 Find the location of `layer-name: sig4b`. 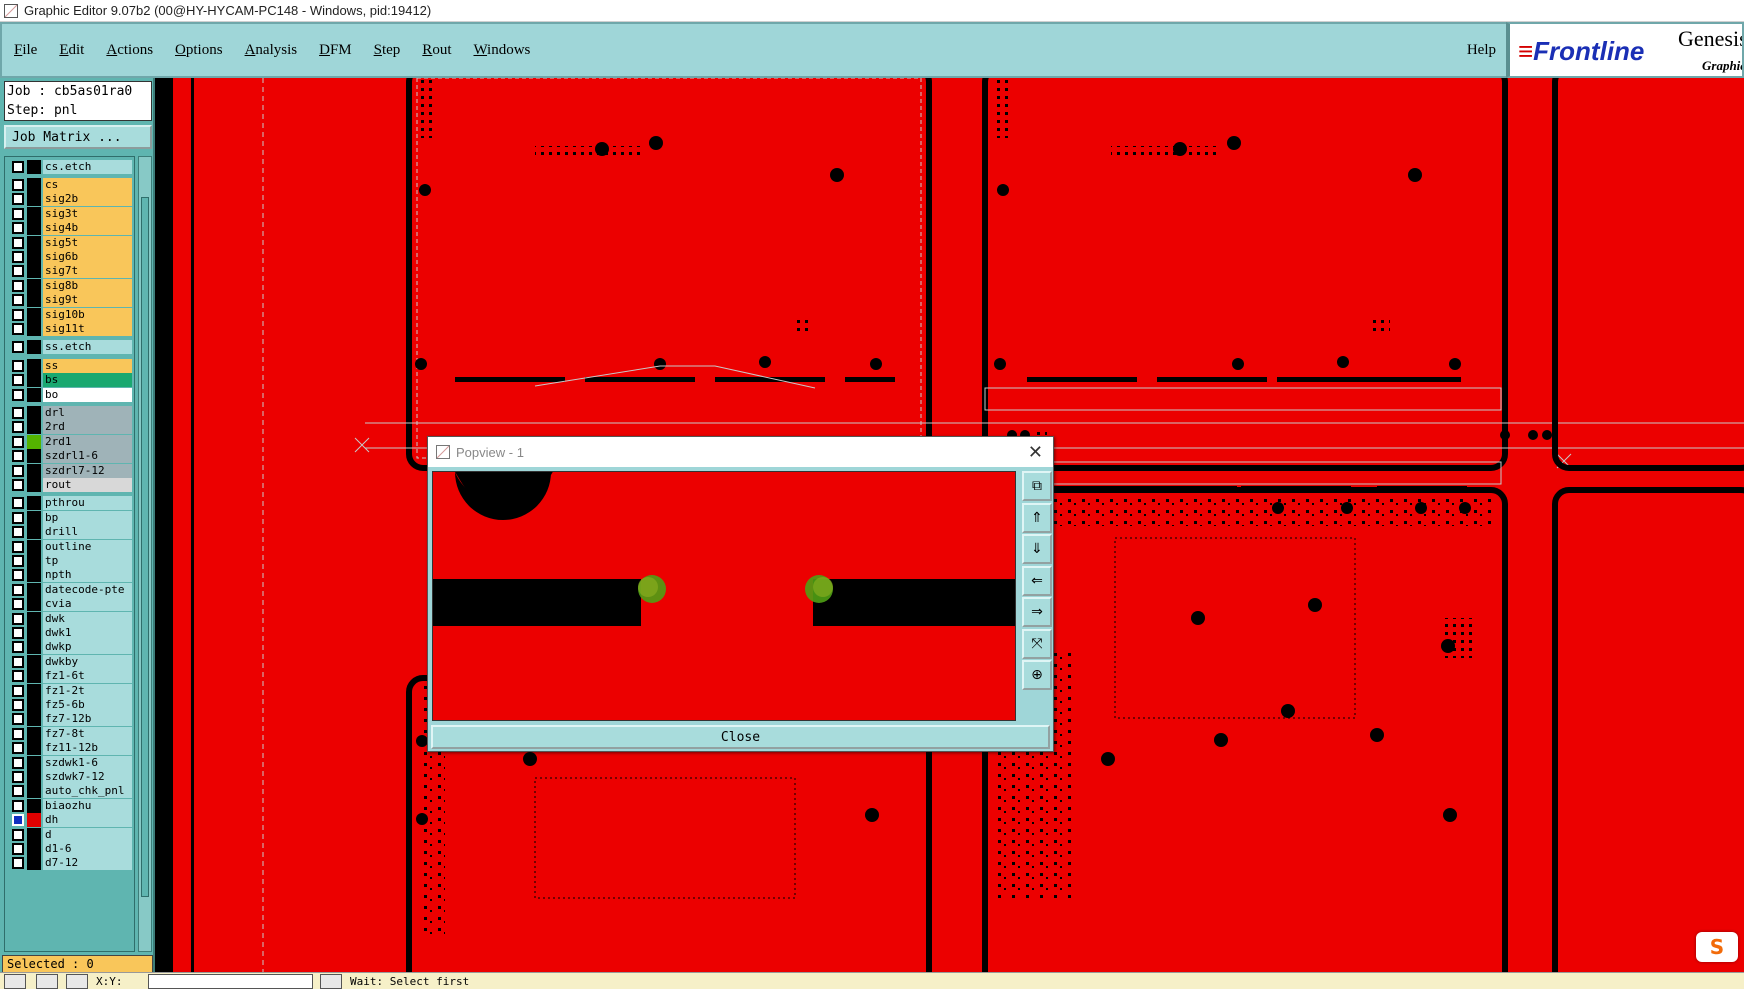

layer-name: sig4b is located at coordinates (87, 228).